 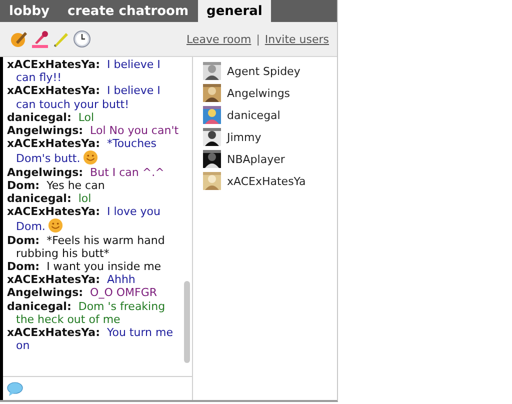 I want to click on chat-message: Angelwings: But I can ^.^, so click(x=86, y=172).